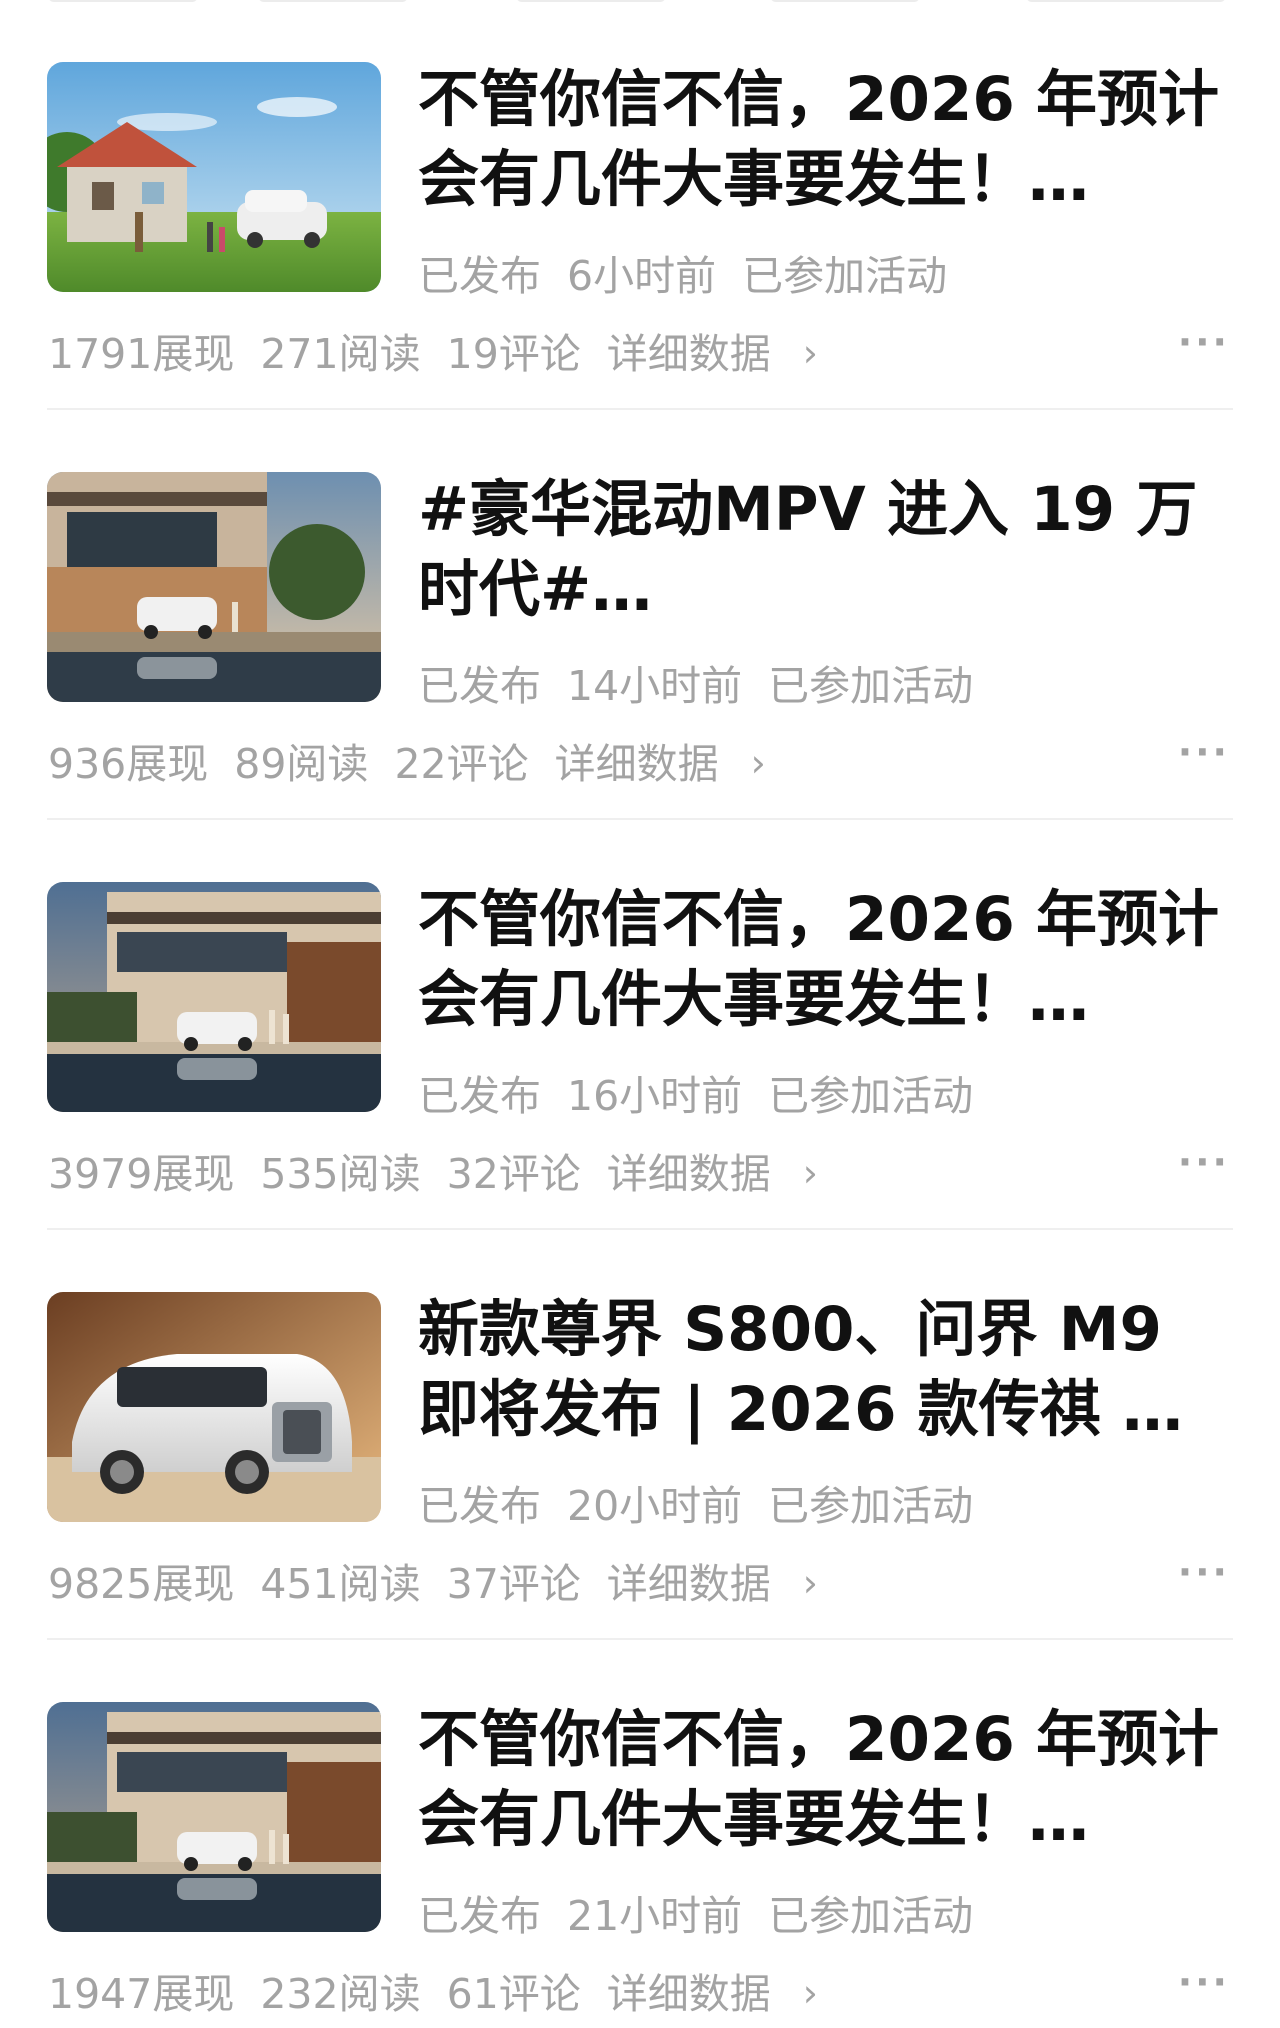  I want to click on post-meta: 已发布 21小时前 已参加活动, so click(708, 1912).